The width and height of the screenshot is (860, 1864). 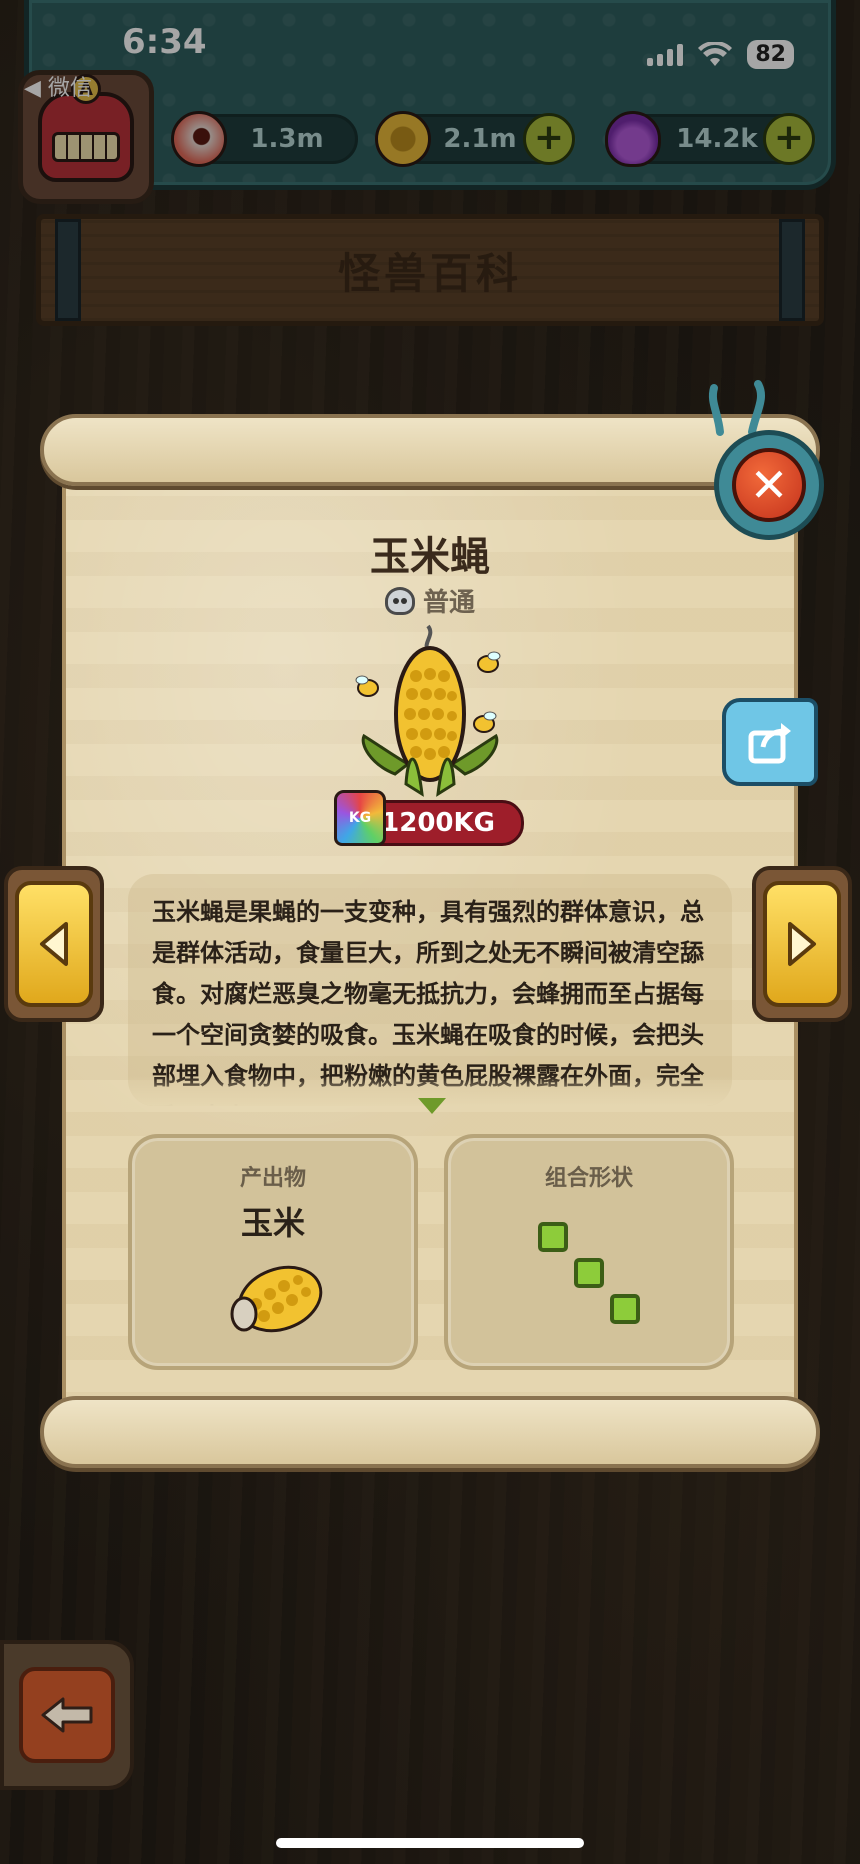 I want to click on arrow-right-icon, so click(x=802, y=944).